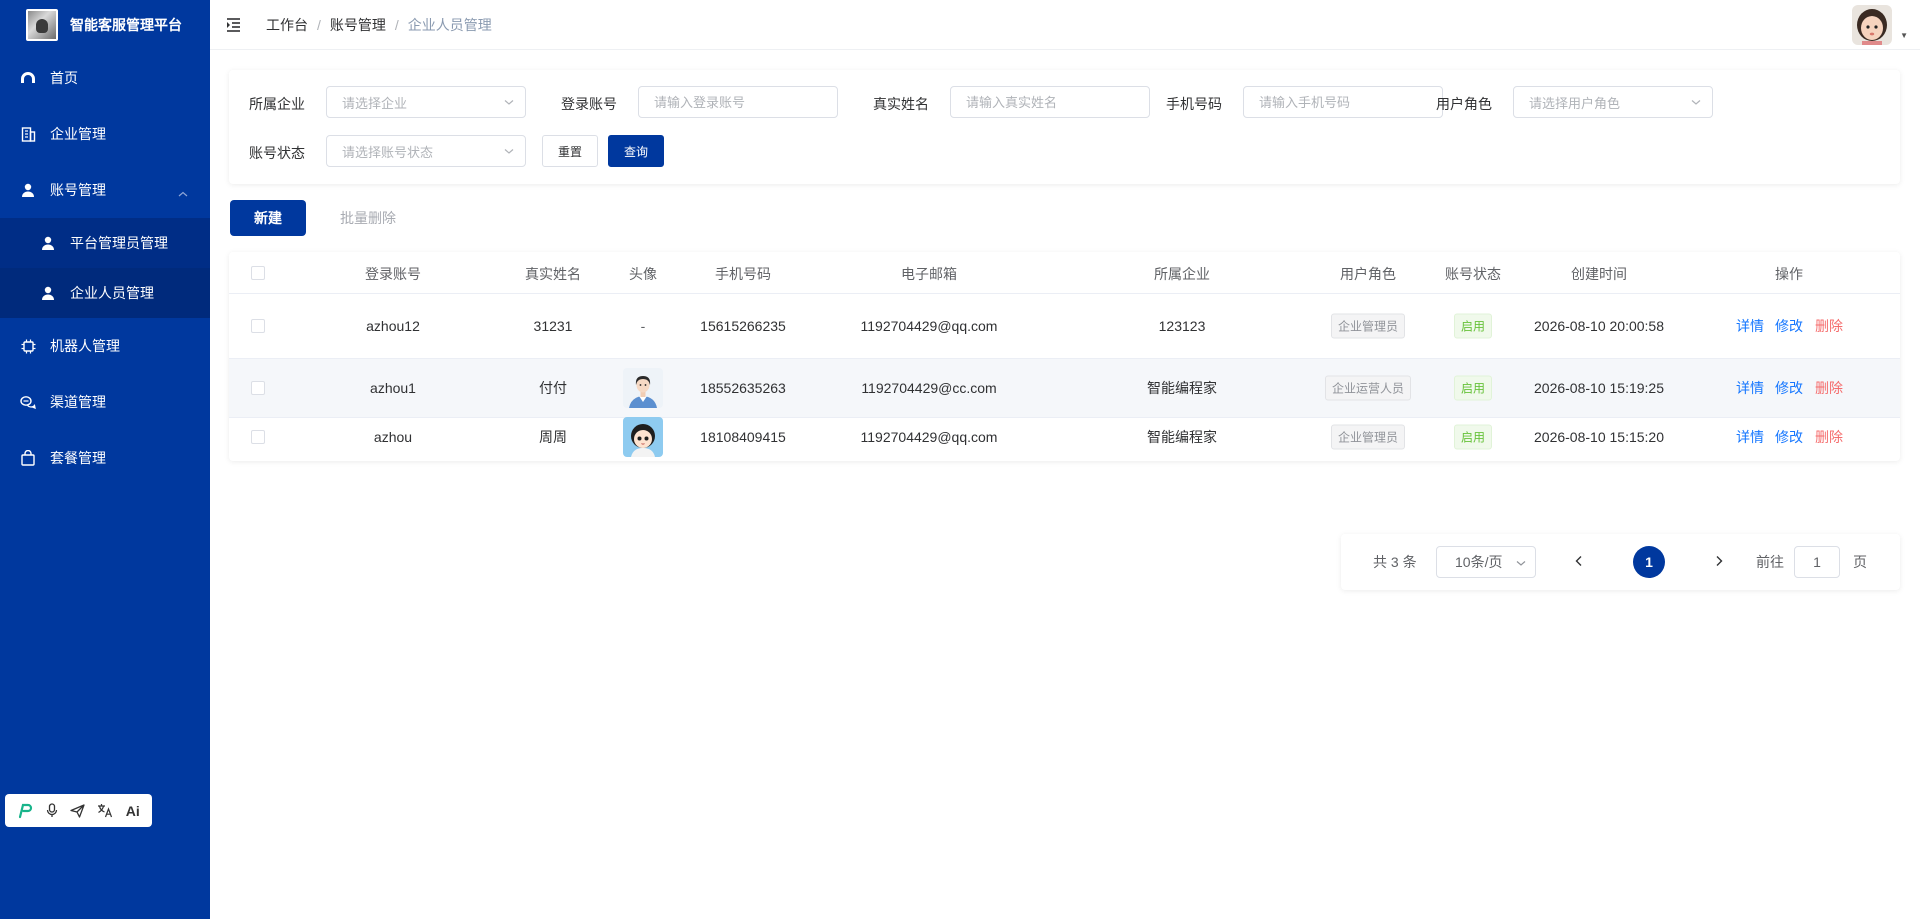 The height and width of the screenshot is (919, 1920). What do you see at coordinates (1368, 274) in the screenshot?
I see `col-role: 用户角色` at bounding box center [1368, 274].